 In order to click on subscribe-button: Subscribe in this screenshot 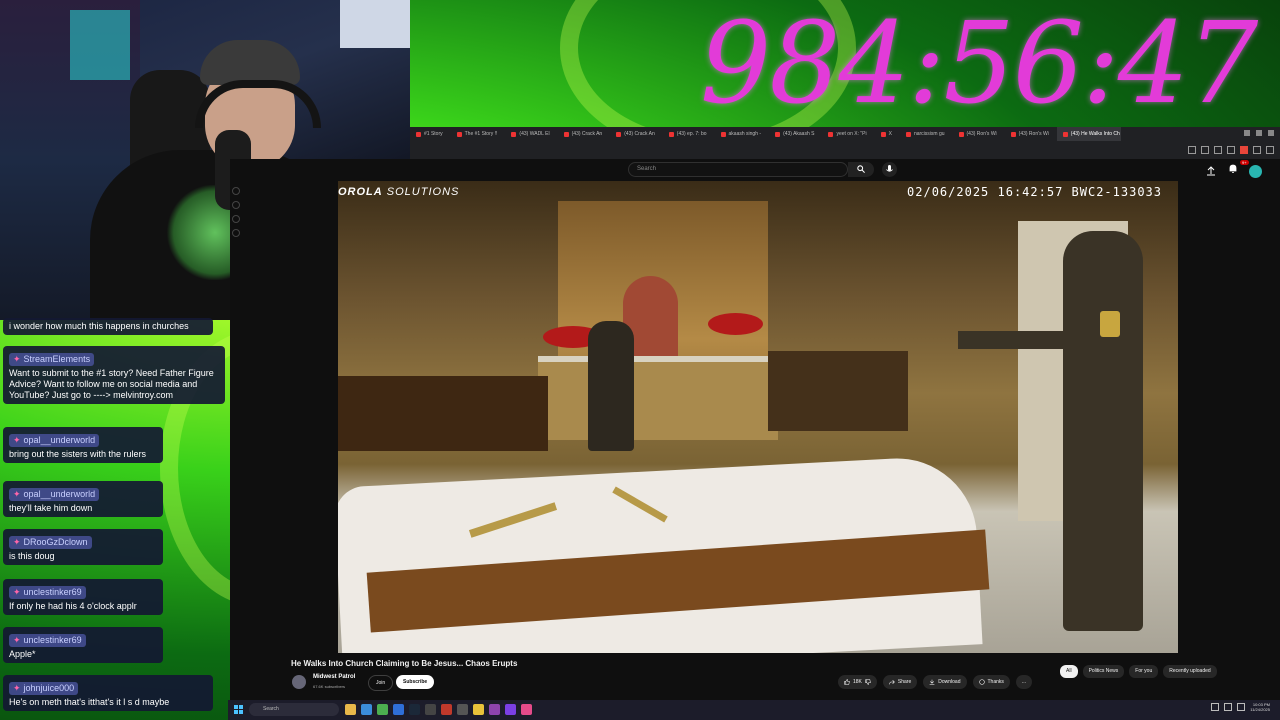, I will do `click(415, 682)`.